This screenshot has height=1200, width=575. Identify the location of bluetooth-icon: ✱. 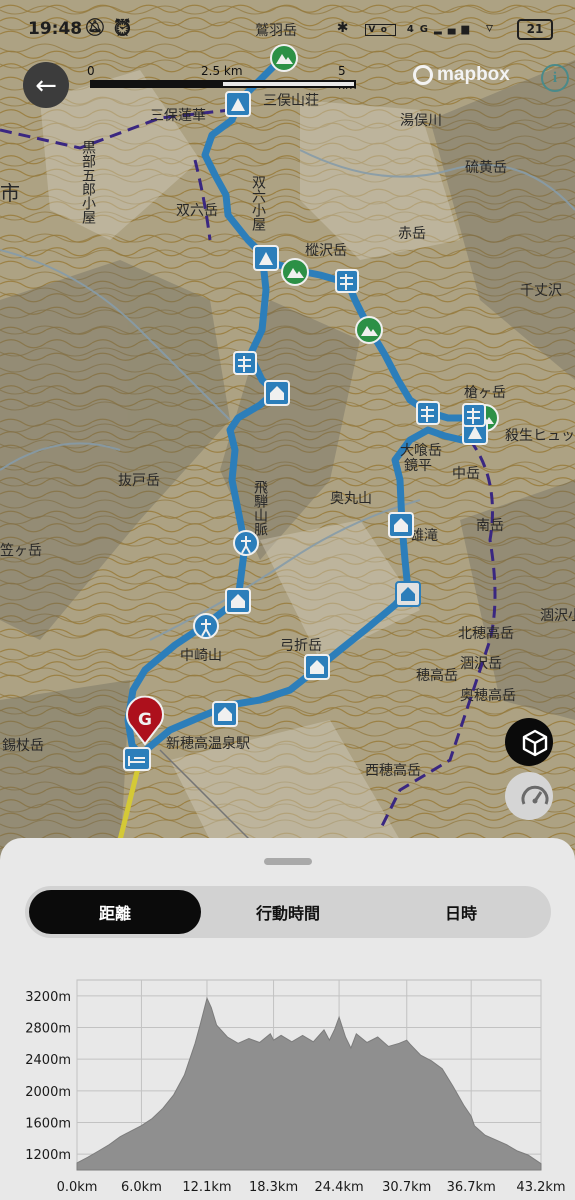
(345, 28).